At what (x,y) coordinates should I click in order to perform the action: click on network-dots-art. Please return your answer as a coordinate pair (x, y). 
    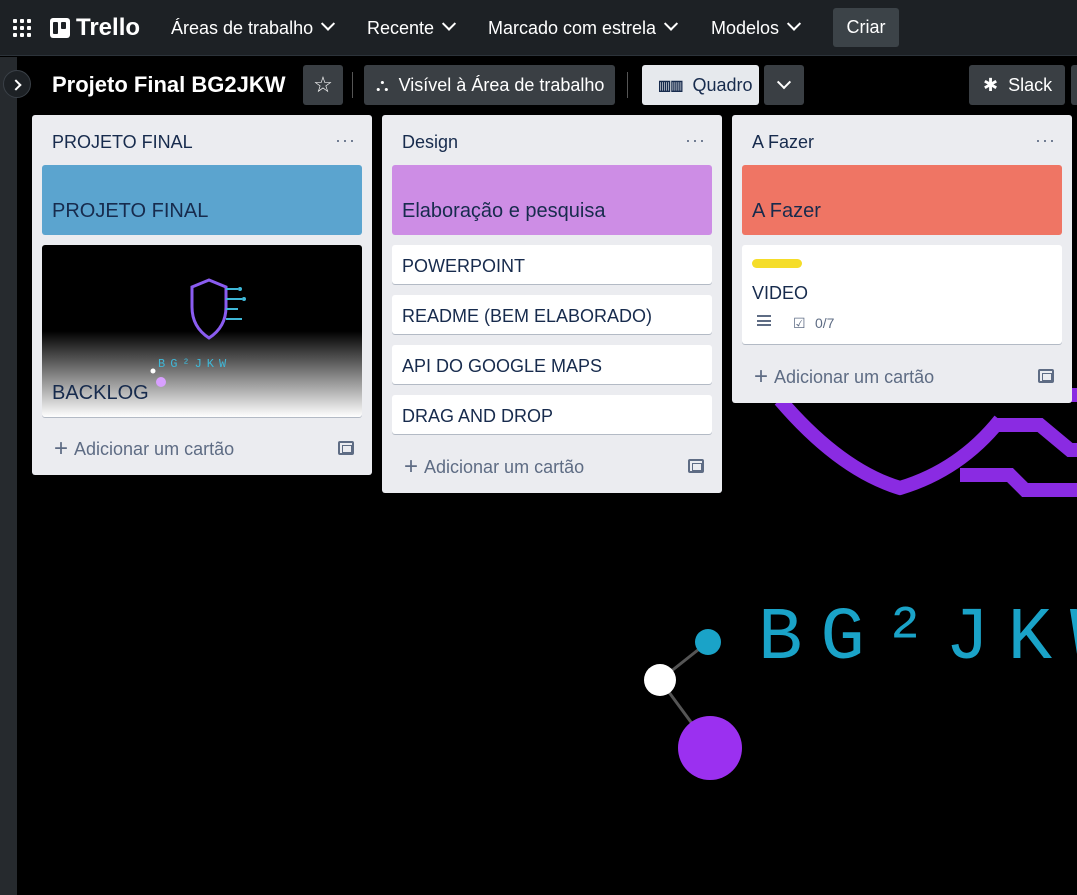
    Looking at the image, I should click on (693, 704).